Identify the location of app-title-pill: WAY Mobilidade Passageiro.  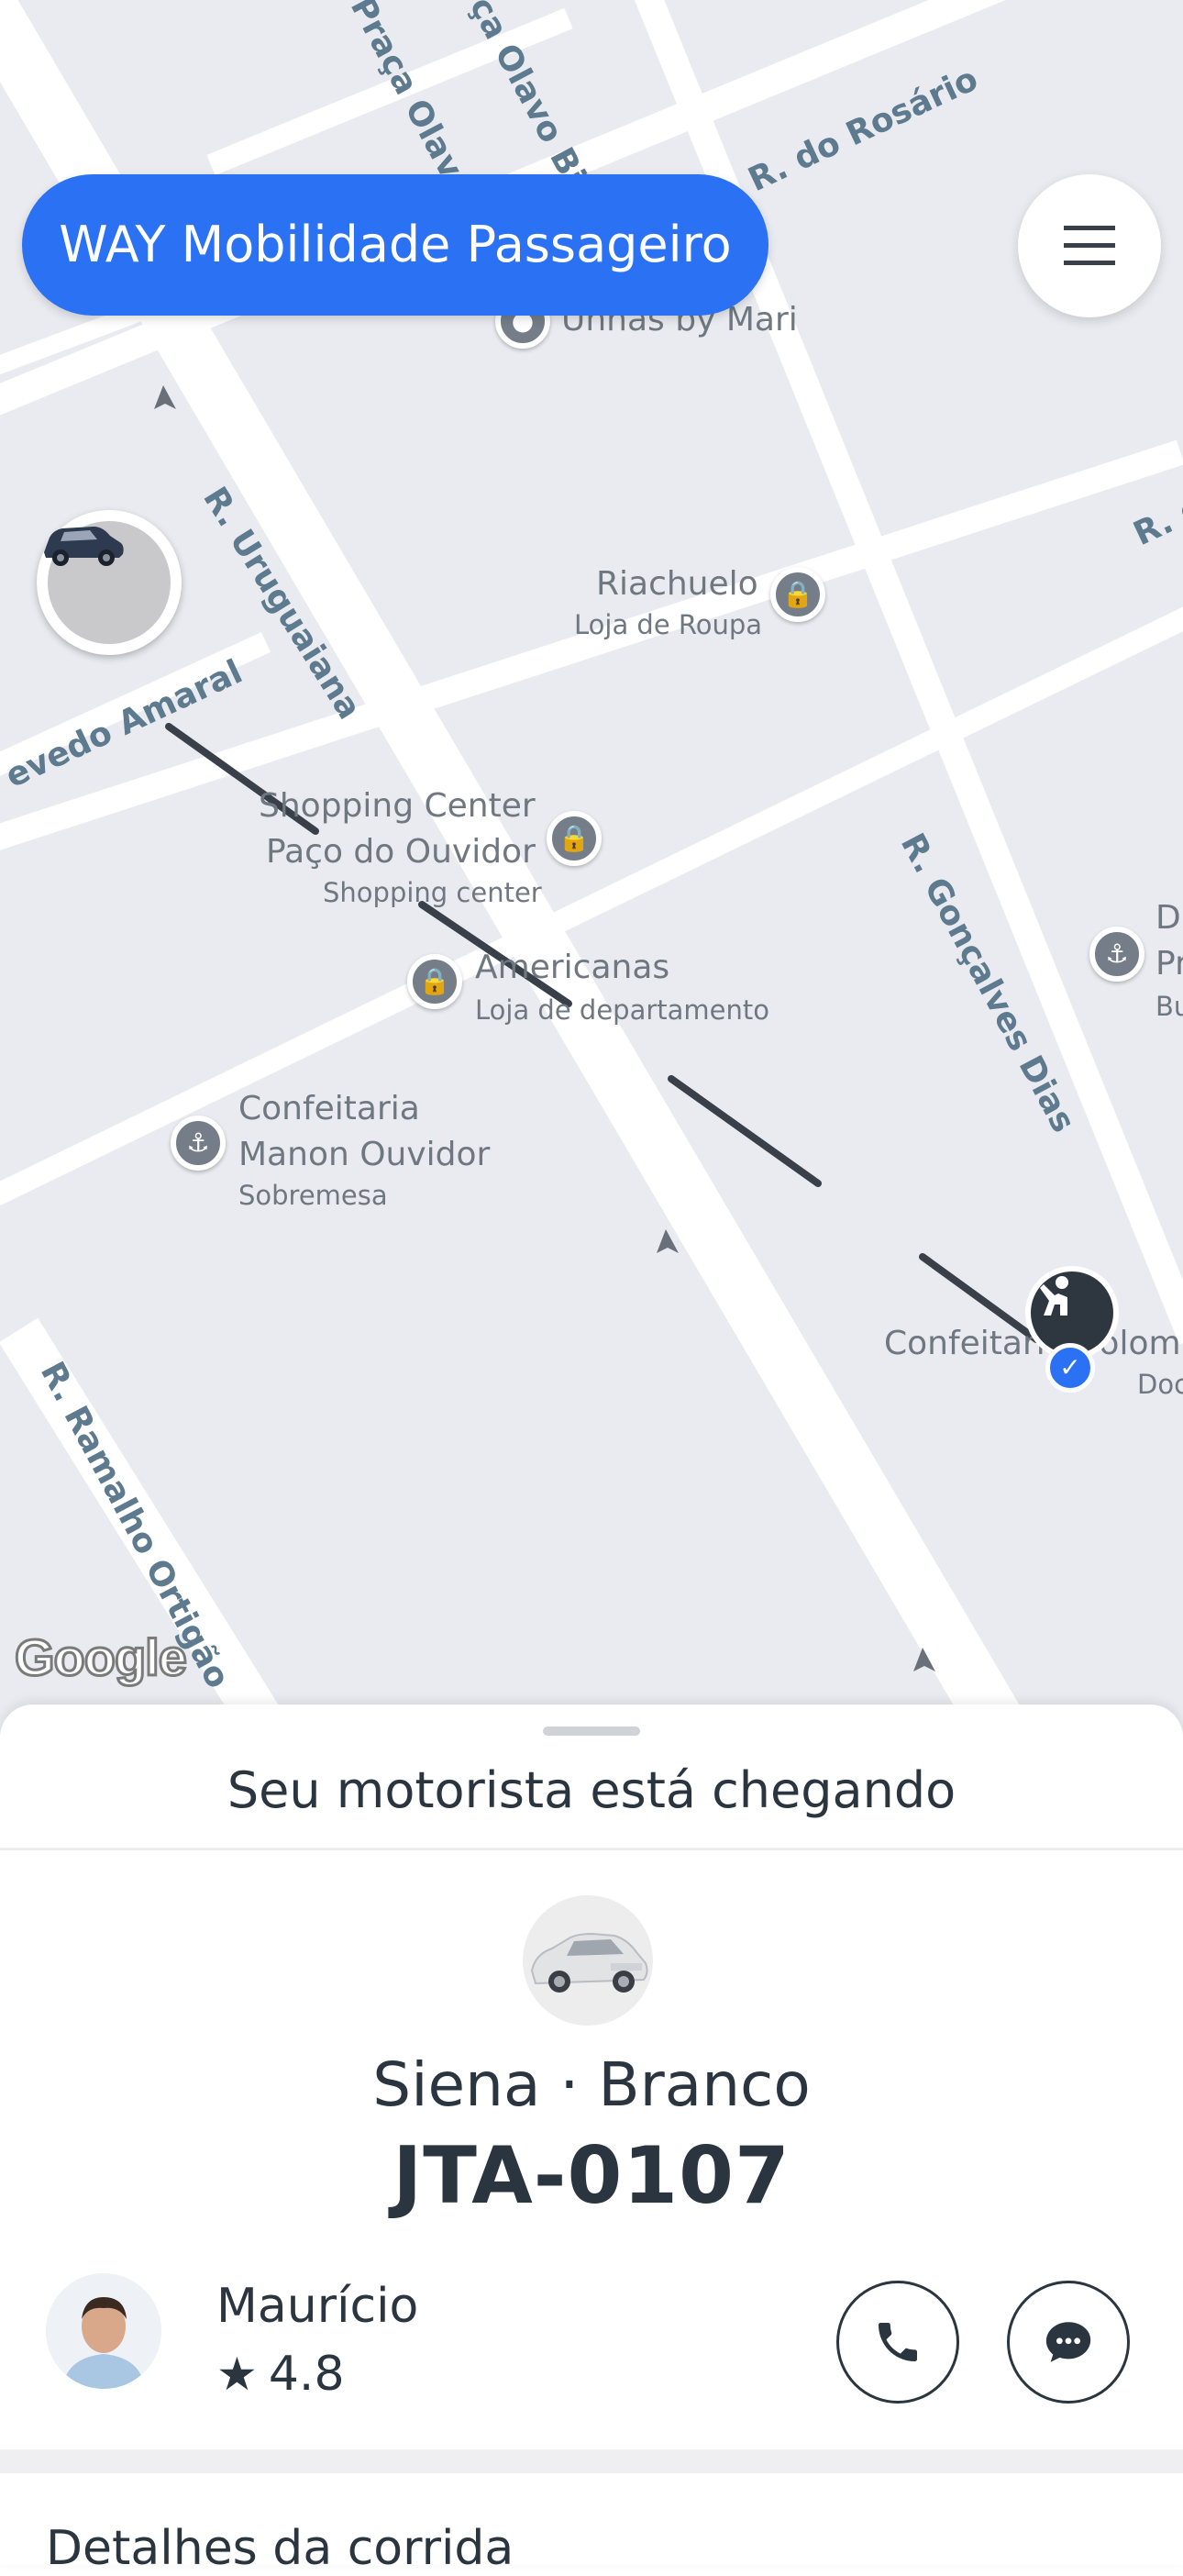
(395, 245).